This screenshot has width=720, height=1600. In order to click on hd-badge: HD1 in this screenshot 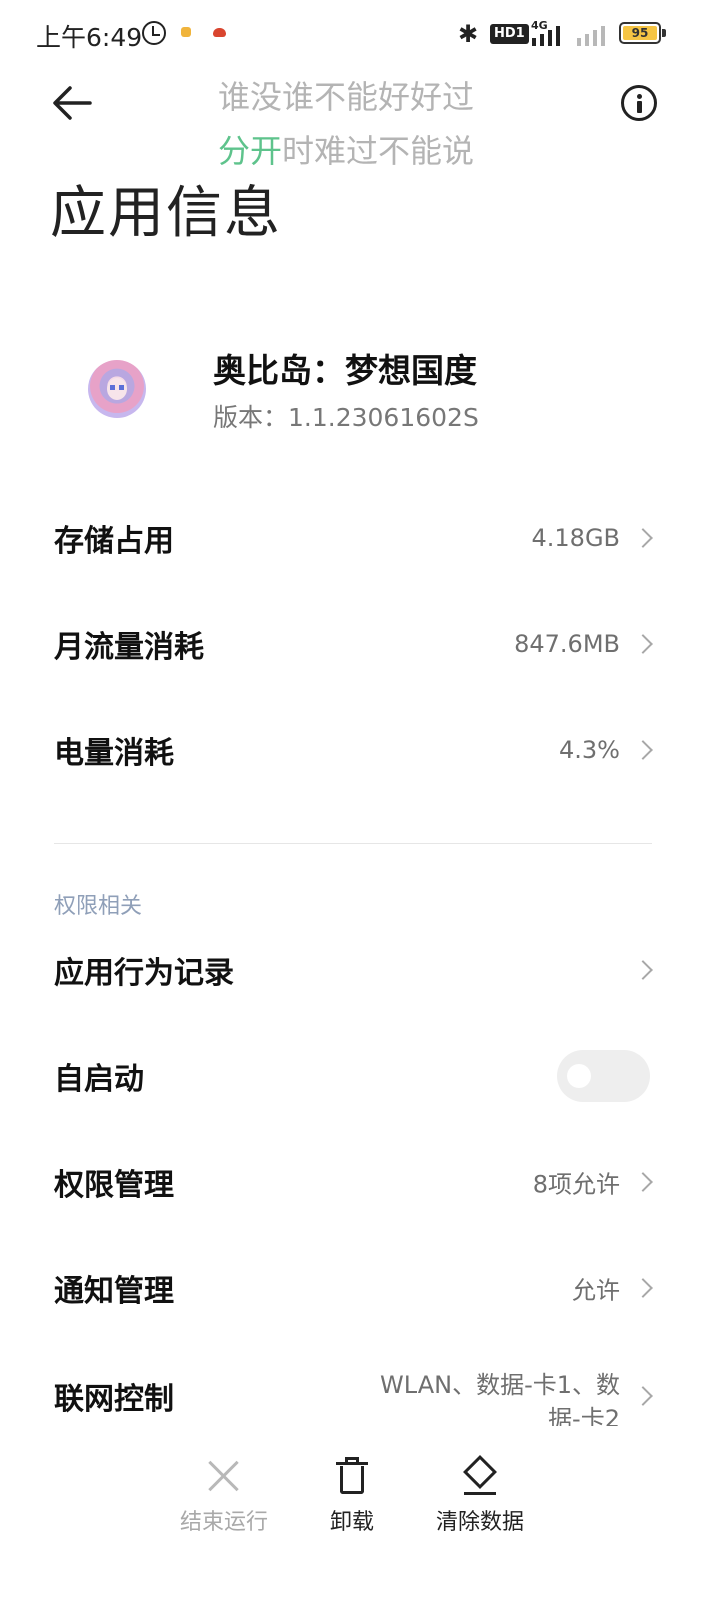, I will do `click(509, 34)`.